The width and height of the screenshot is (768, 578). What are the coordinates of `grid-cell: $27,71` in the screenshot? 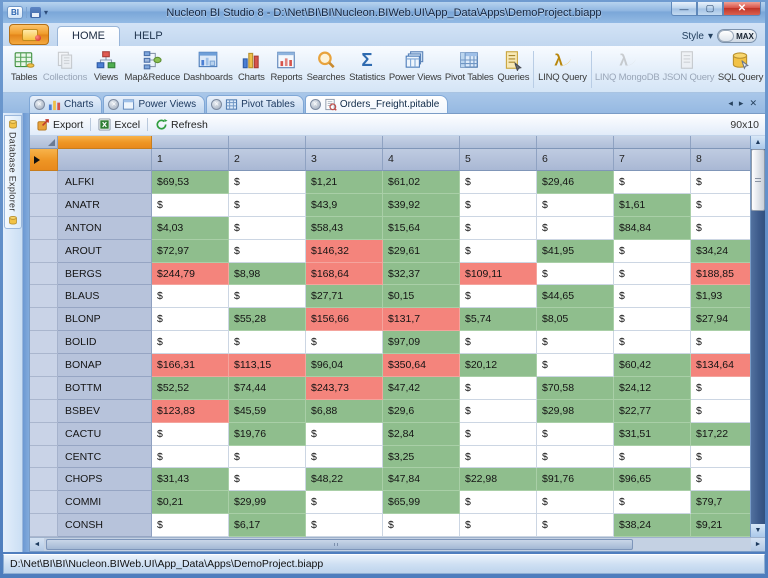 It's located at (344, 297).